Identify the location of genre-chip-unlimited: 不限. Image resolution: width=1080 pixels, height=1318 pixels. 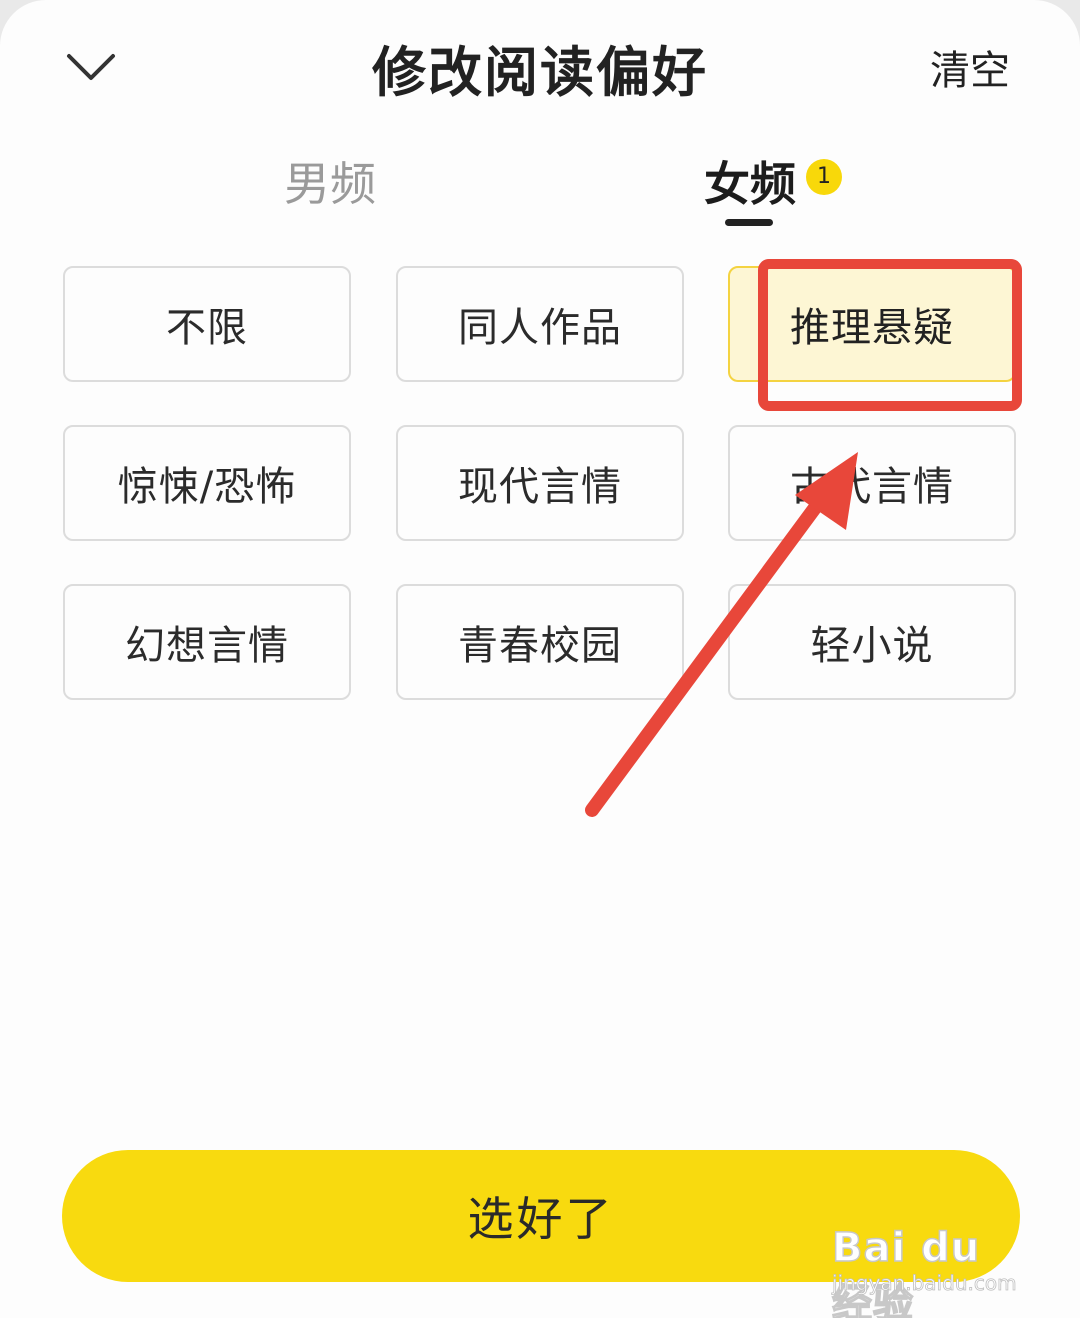
(207, 324).